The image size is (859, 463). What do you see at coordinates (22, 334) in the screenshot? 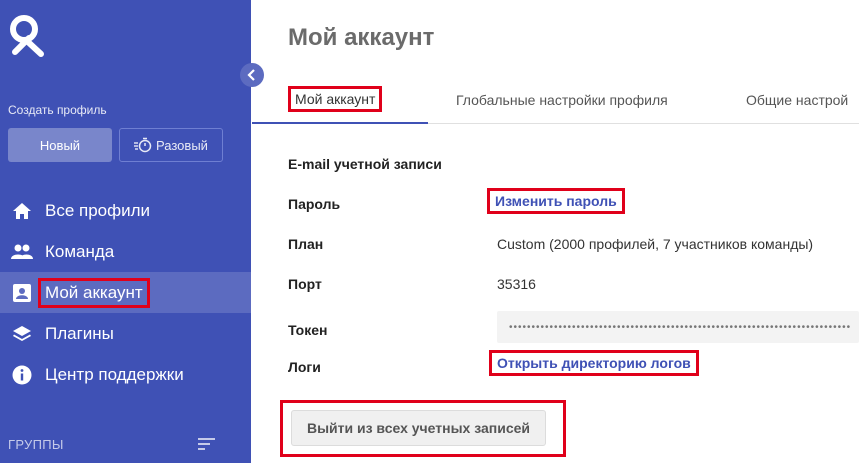
I see `layers-icon` at bounding box center [22, 334].